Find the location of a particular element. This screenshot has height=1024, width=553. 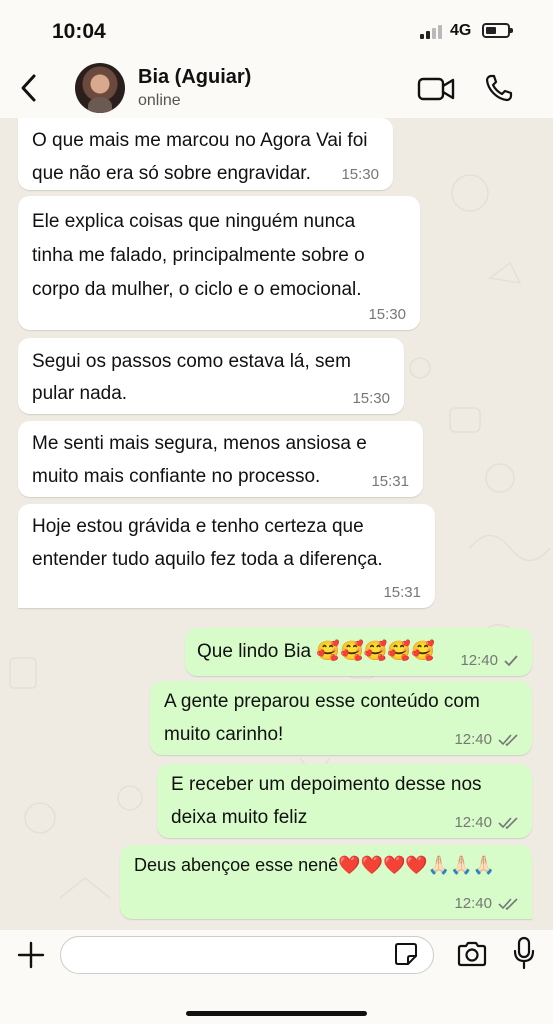

message-line: E receber um depoimento desse nos is located at coordinates (326, 784).